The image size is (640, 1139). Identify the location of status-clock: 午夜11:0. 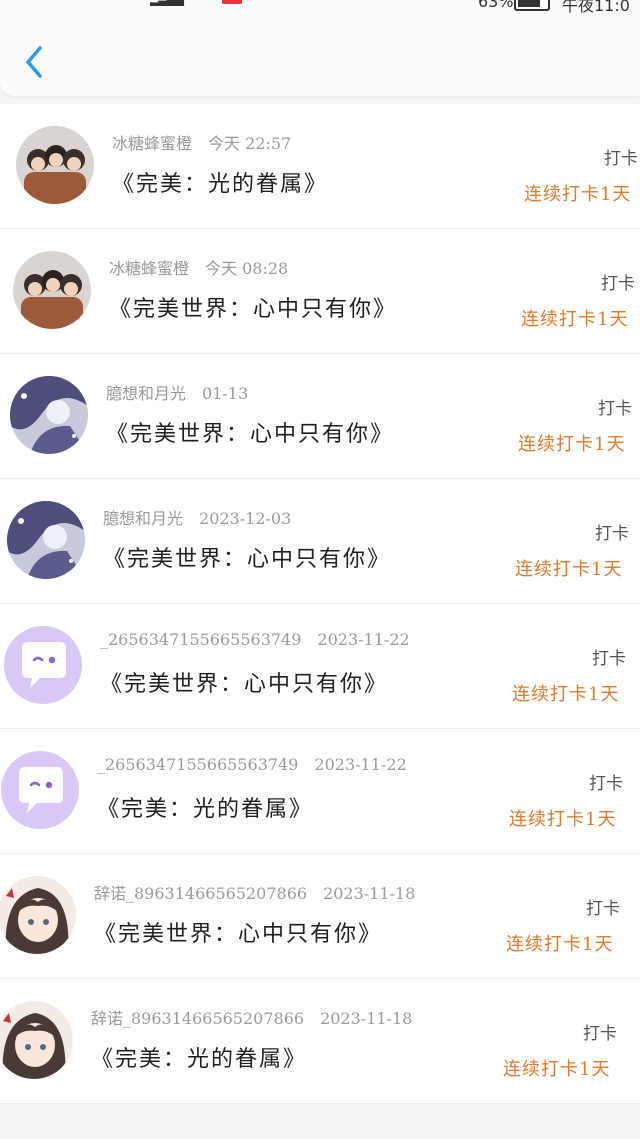
(596, 7).